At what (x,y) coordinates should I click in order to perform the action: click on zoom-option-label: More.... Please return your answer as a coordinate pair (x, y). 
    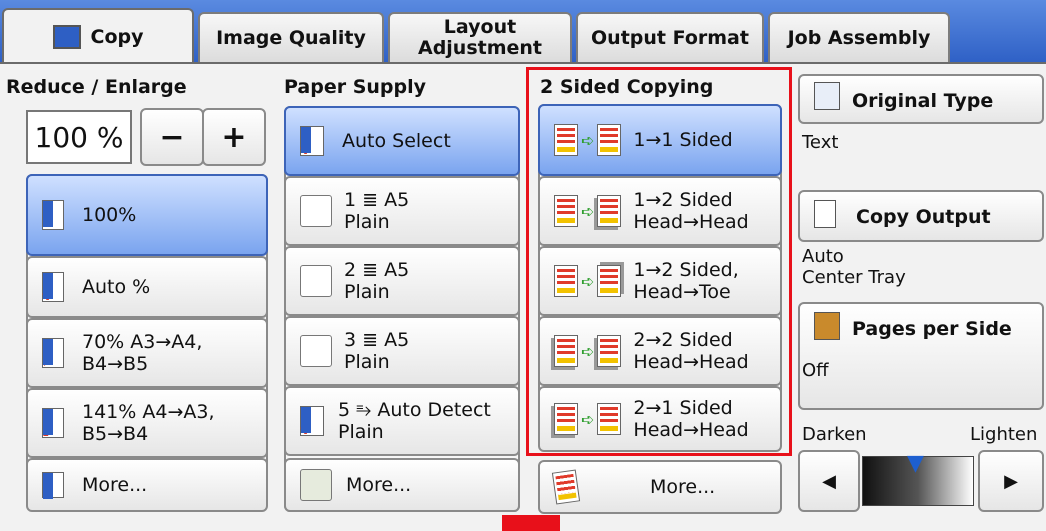
    Looking at the image, I should click on (115, 485).